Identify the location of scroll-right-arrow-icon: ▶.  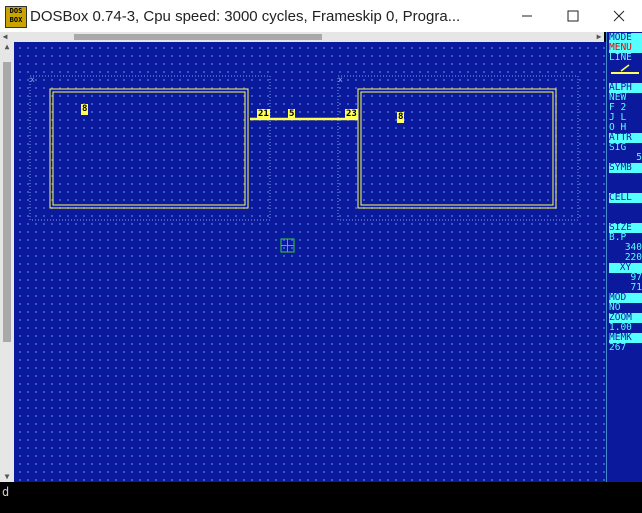
(599, 37).